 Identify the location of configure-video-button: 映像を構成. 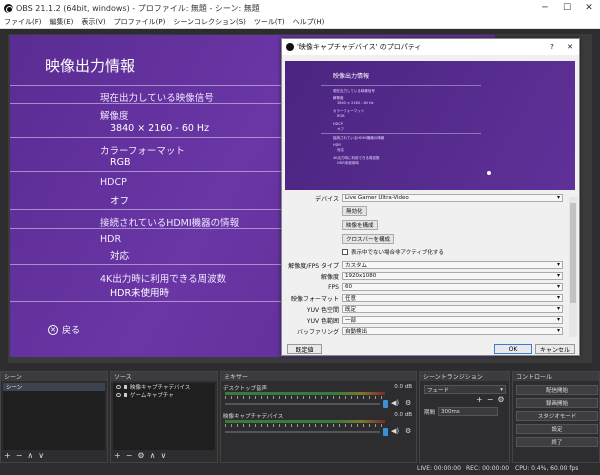
(360, 225).